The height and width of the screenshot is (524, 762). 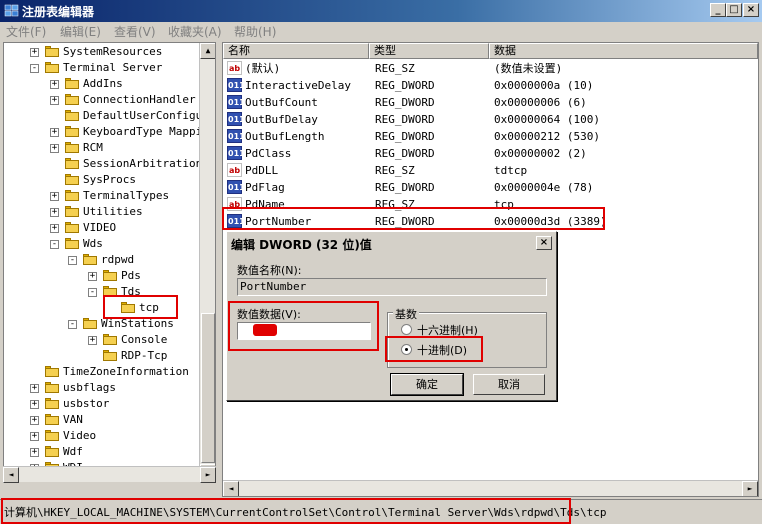 I want to click on tree-item: - Tds, so click(x=102, y=292).